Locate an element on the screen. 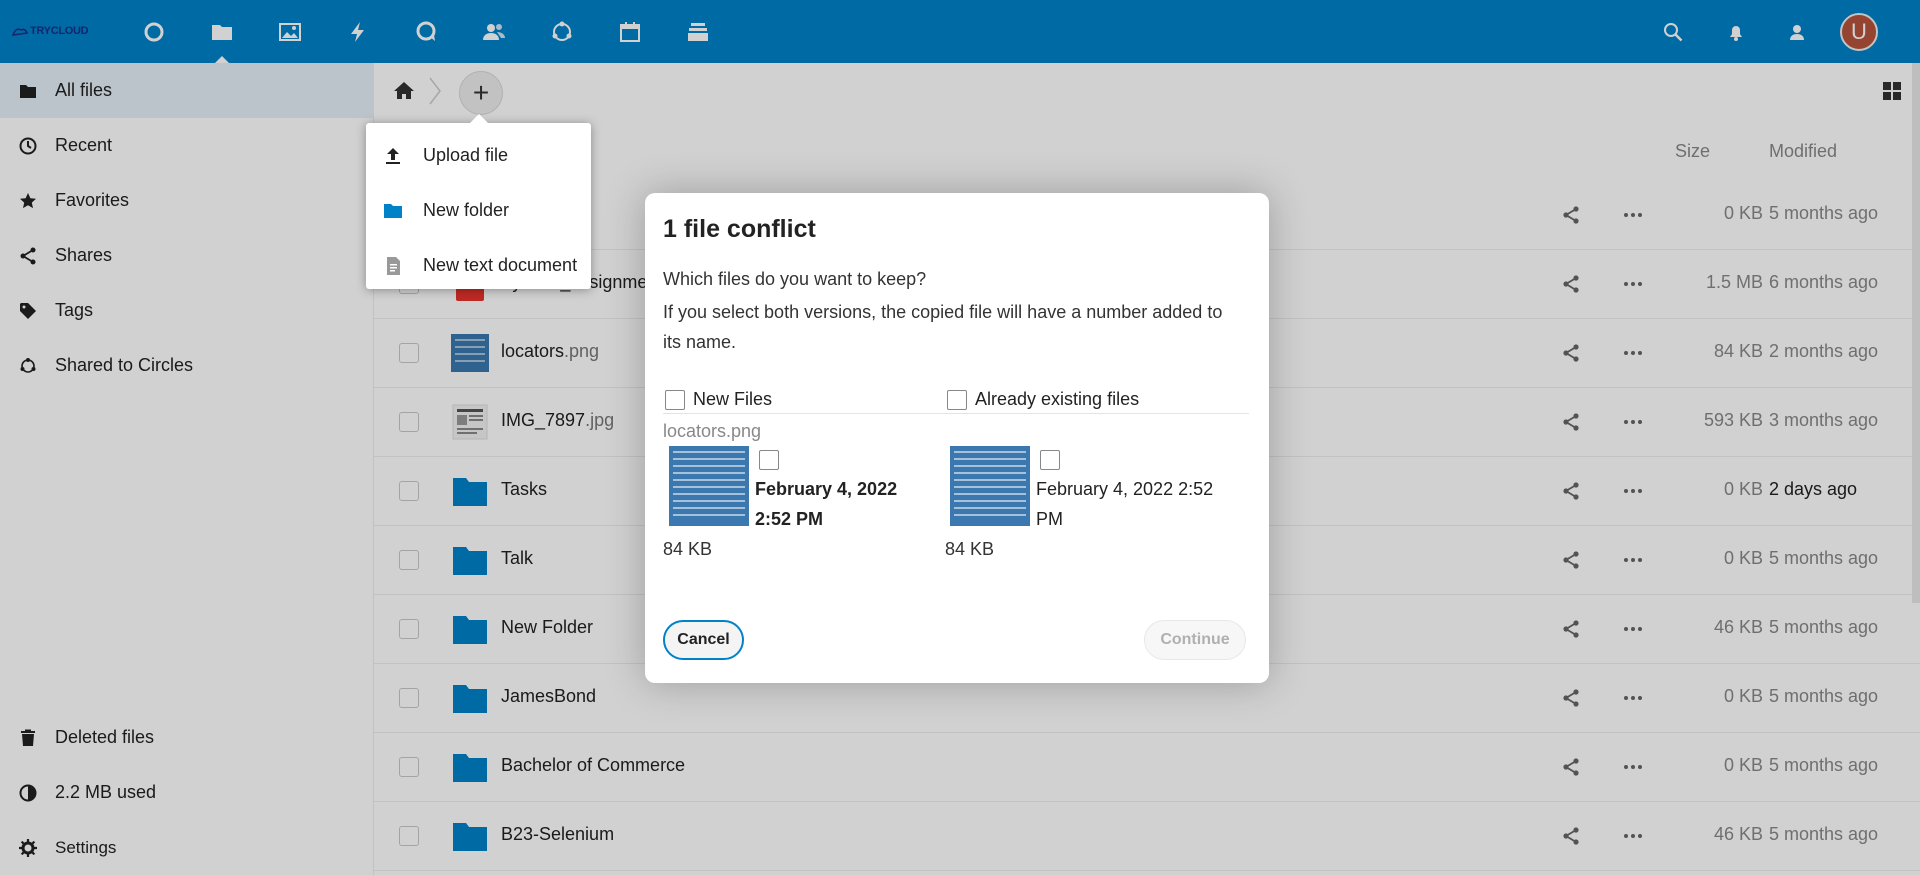 The height and width of the screenshot is (875, 1920). menu-item-label: New folder is located at coordinates (466, 210).